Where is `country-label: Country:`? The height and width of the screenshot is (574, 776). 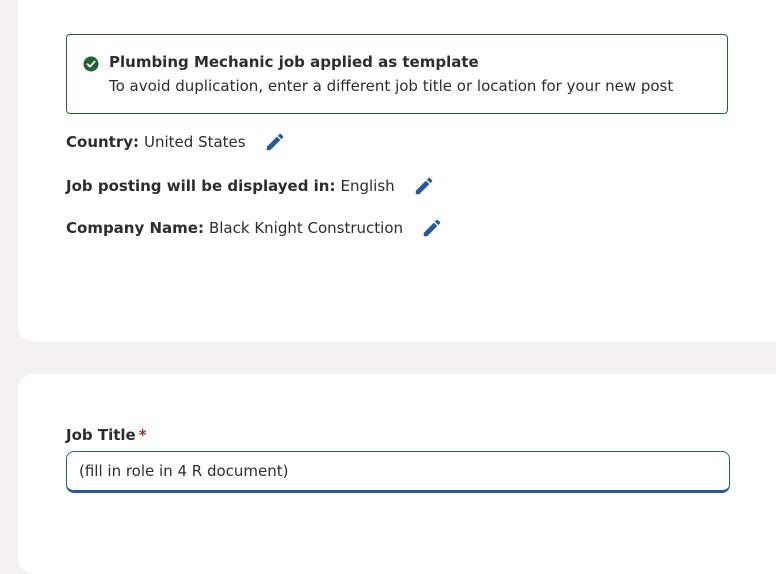 country-label: Country: is located at coordinates (103, 142).